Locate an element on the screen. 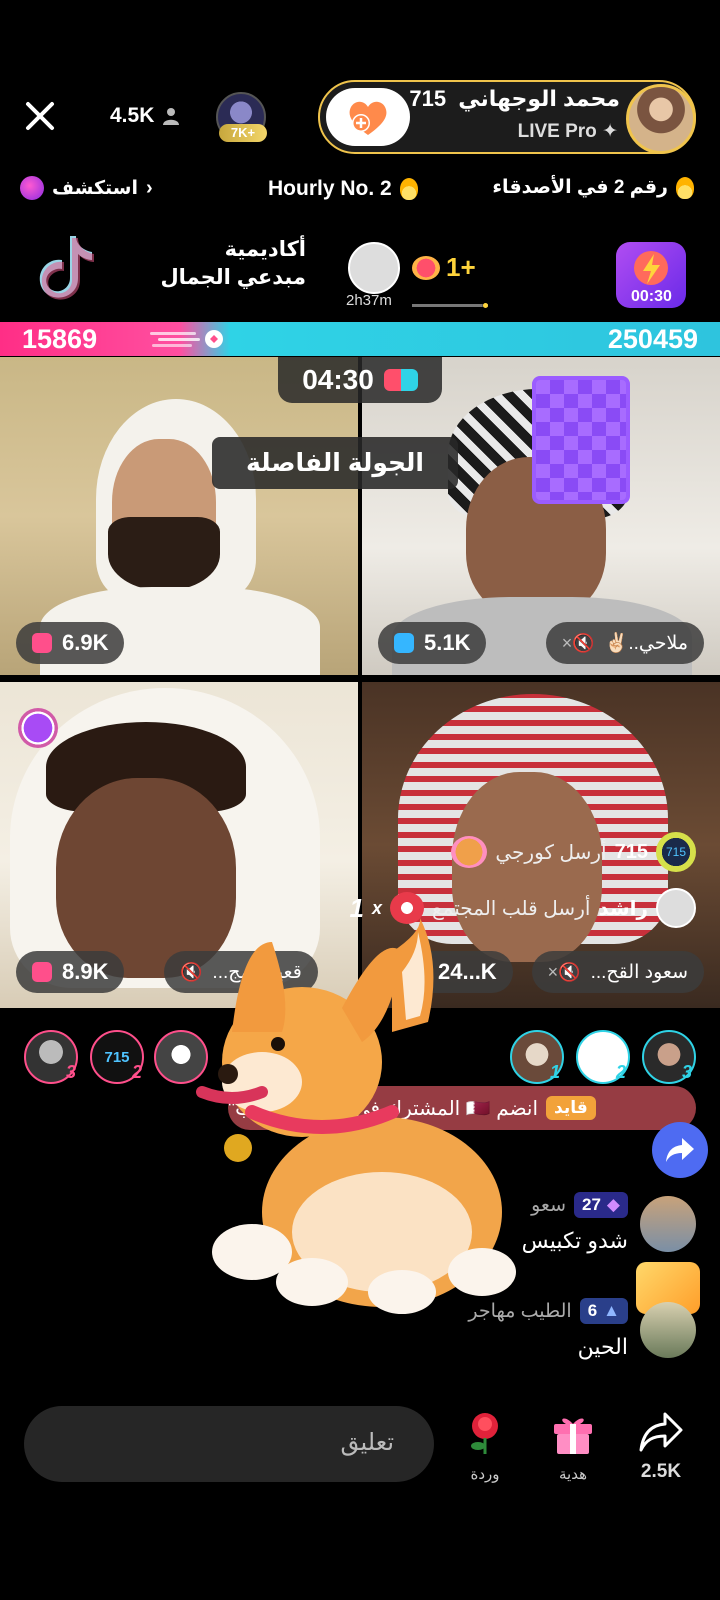  plus-one-value: 1+ is located at coordinates (461, 267).